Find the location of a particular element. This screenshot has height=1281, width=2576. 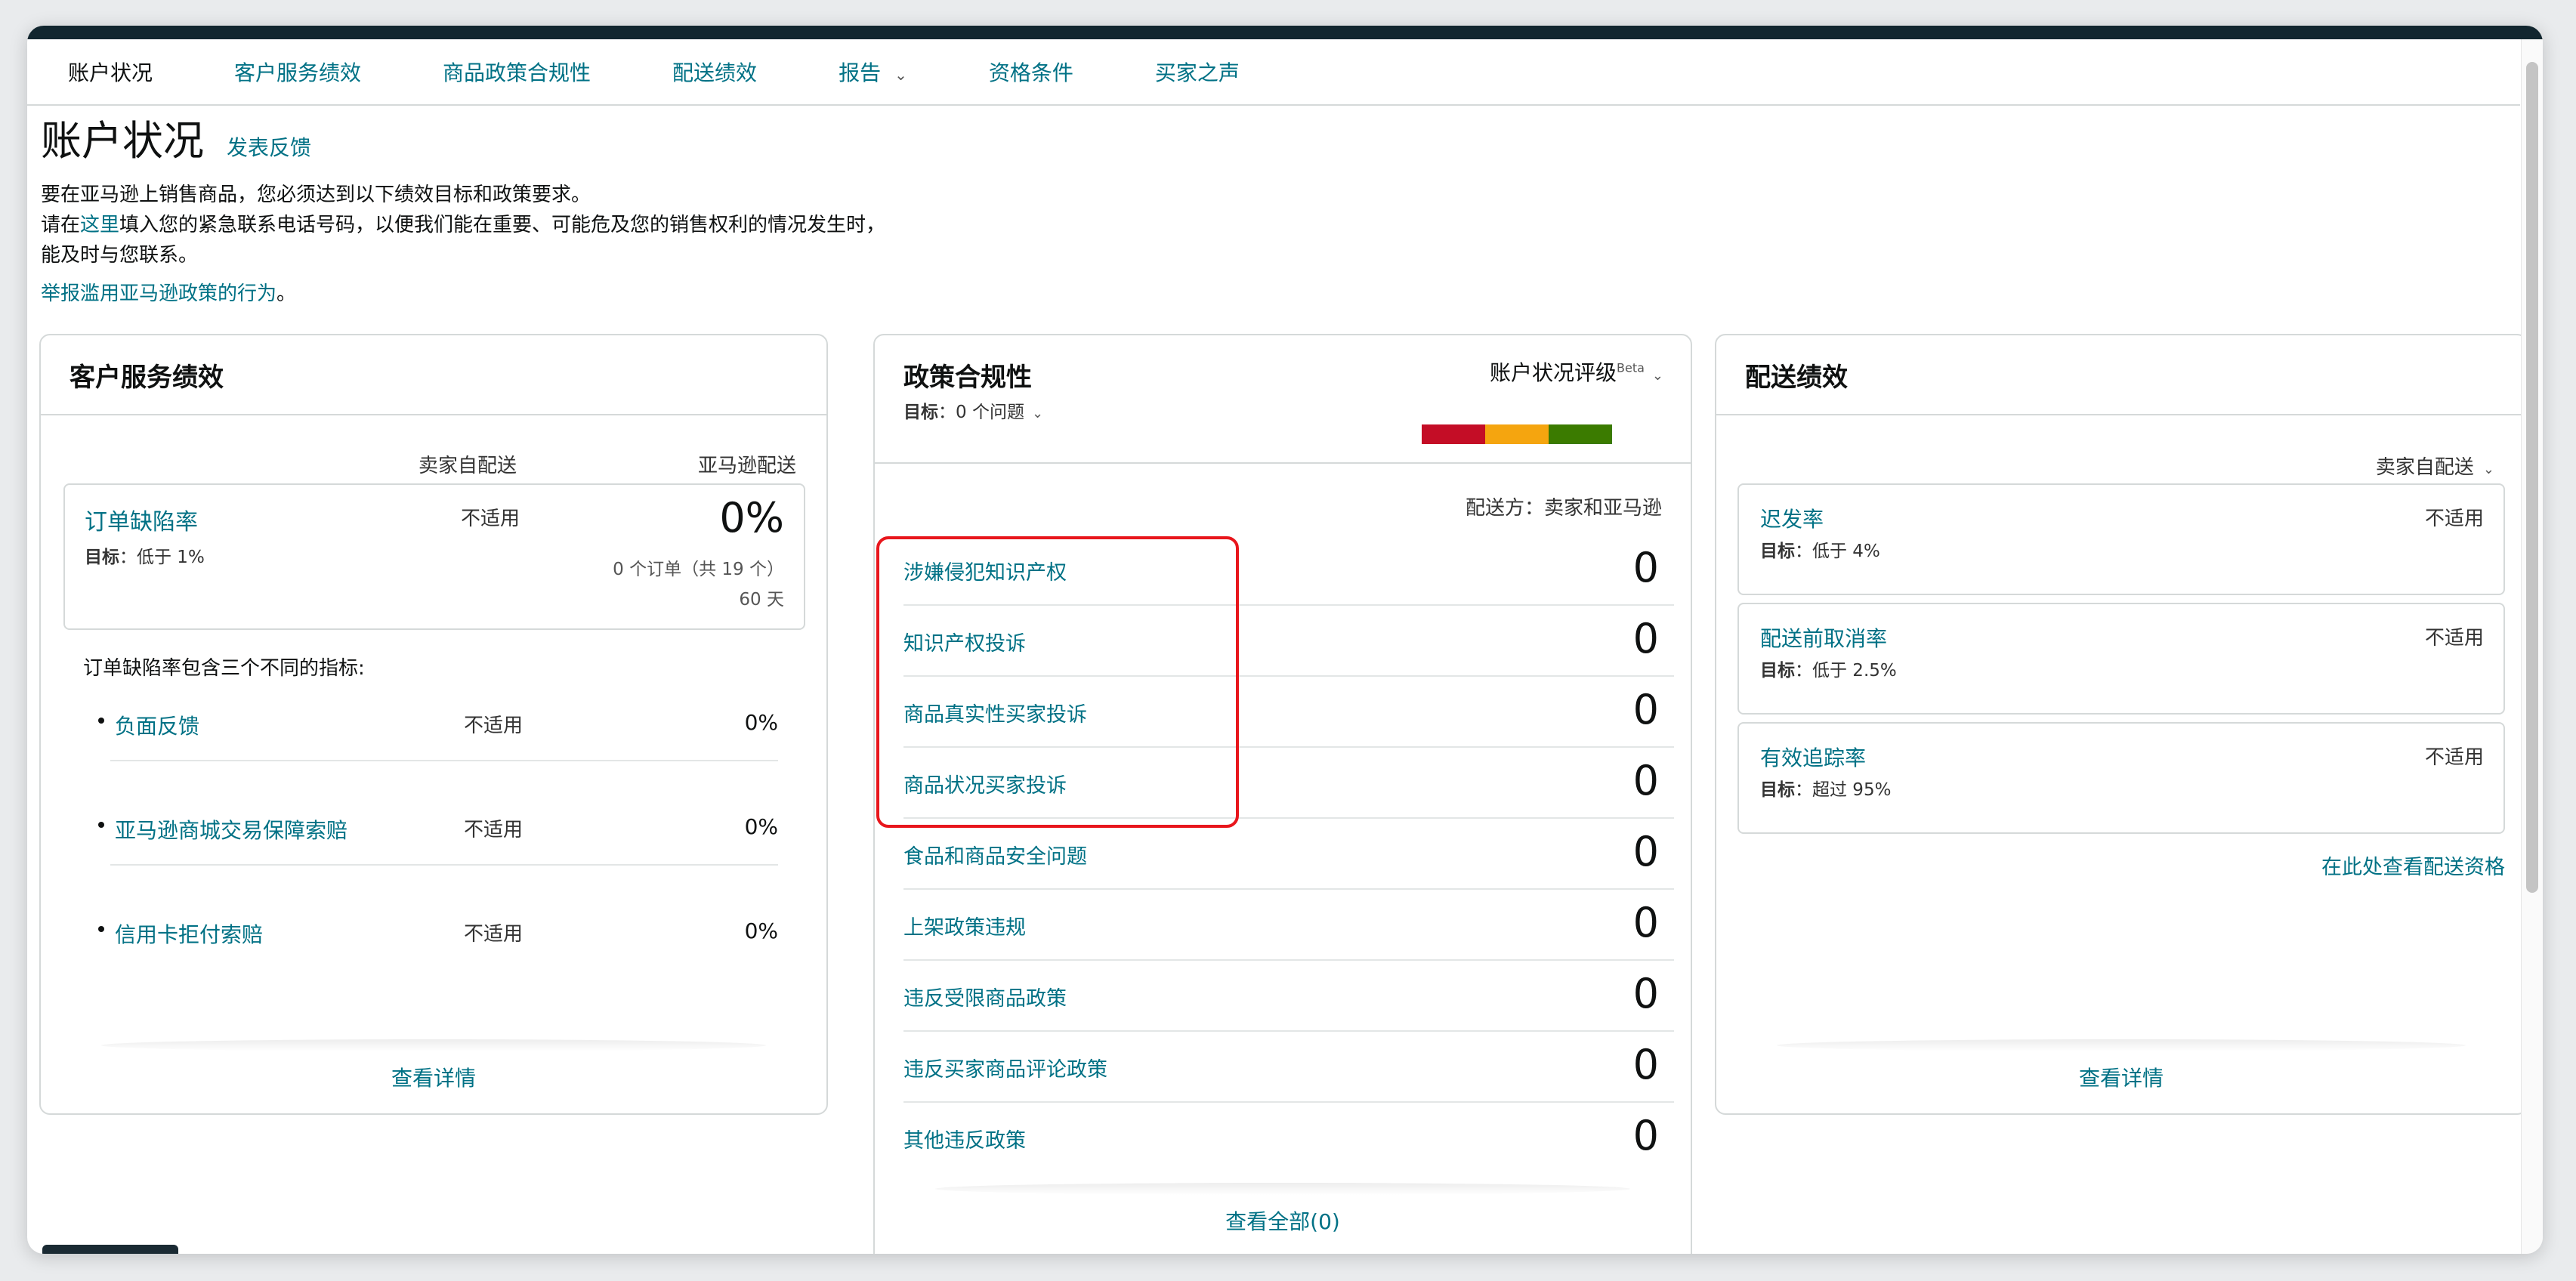

tab-voice-of-customer: 买家之声 is located at coordinates (1197, 72).